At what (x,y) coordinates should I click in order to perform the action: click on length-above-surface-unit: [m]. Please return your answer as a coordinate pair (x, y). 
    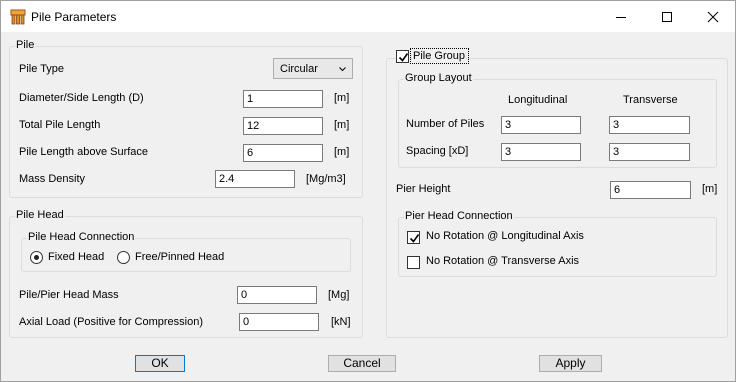
    Looking at the image, I should click on (342, 152).